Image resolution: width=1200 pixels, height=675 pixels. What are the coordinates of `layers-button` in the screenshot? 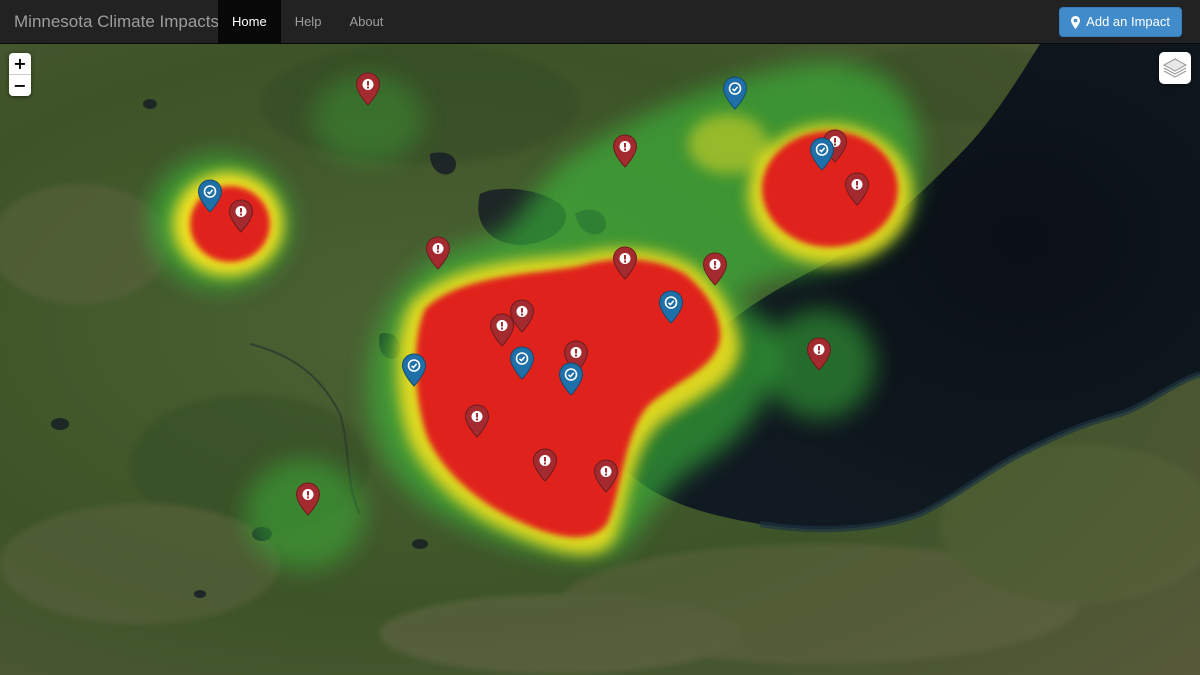 It's located at (1175, 68).